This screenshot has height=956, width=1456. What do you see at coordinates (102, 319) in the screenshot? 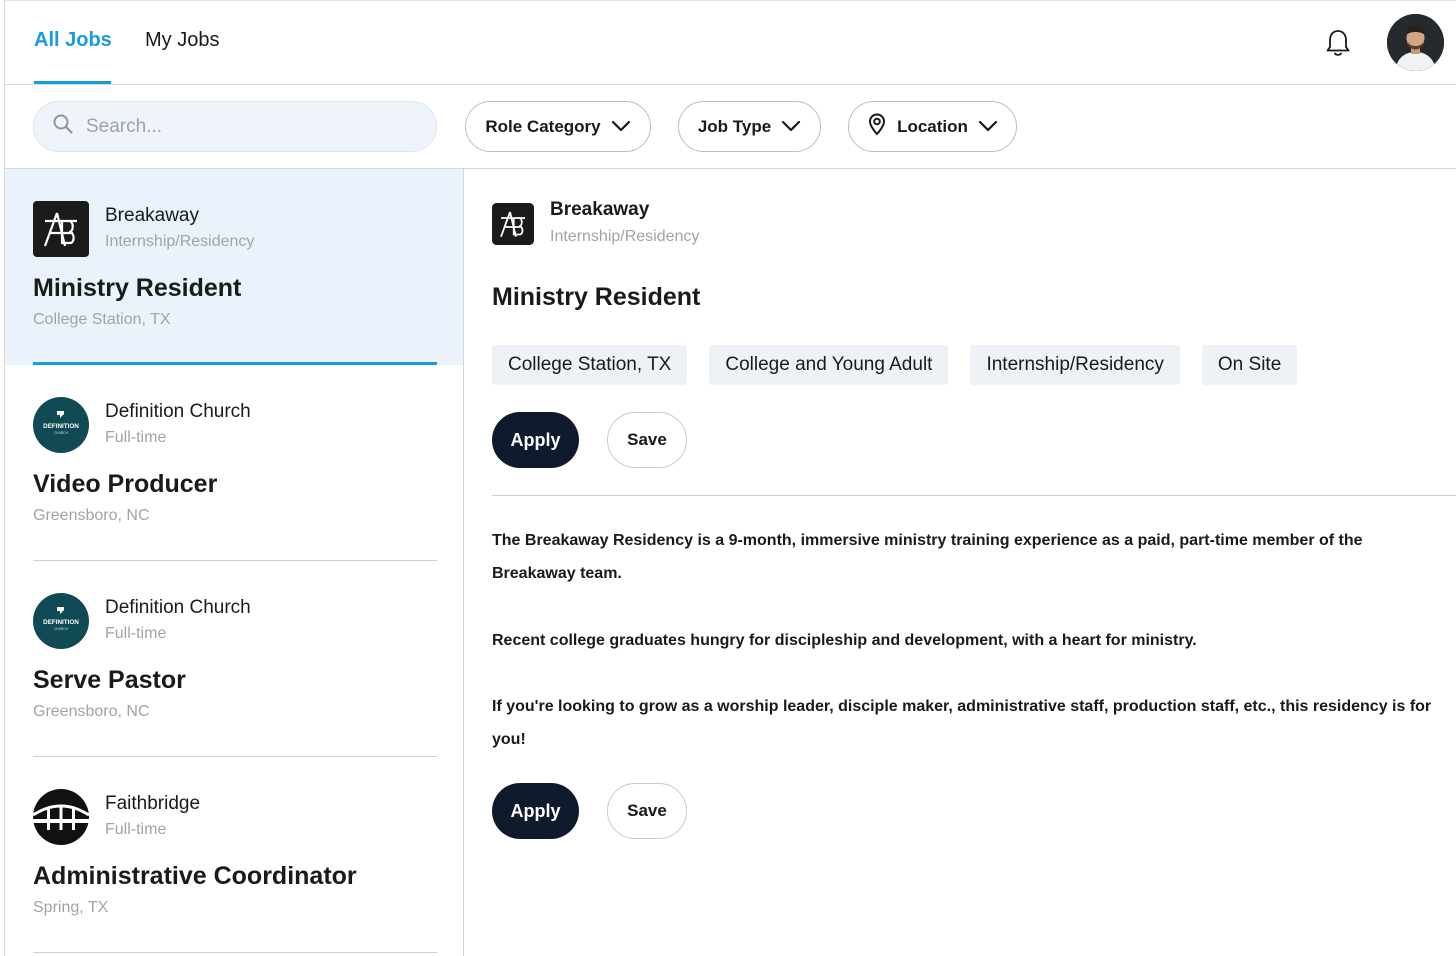
I see `job-location: College Station, TX` at bounding box center [102, 319].